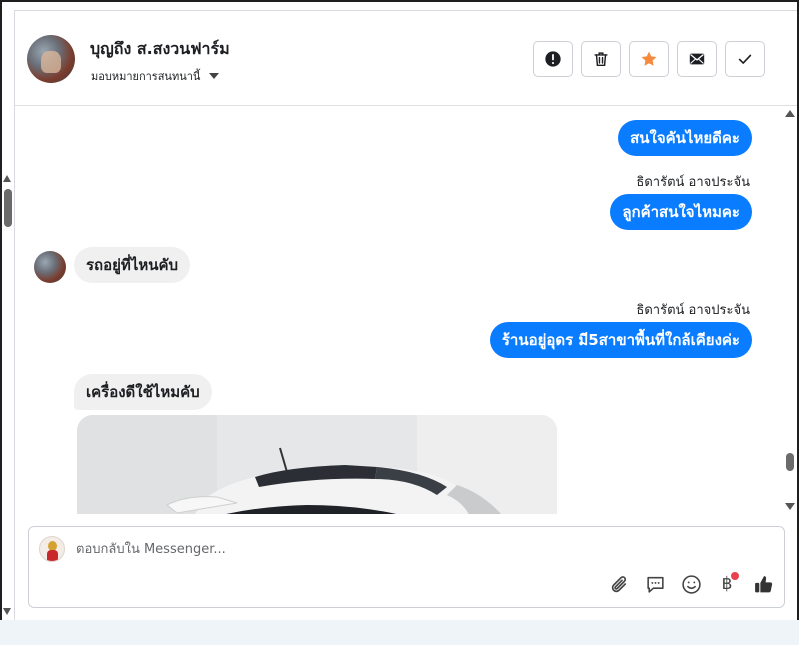 The image size is (799, 645). Describe the element at coordinates (146, 76) in the screenshot. I see `assign-label: มอบหมายการสนทนานี้` at that location.